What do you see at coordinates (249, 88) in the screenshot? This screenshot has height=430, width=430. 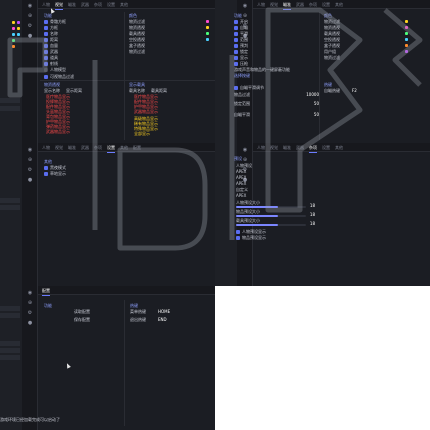 I see `checkbox-row: 自瞄平滑调节` at bounding box center [249, 88].